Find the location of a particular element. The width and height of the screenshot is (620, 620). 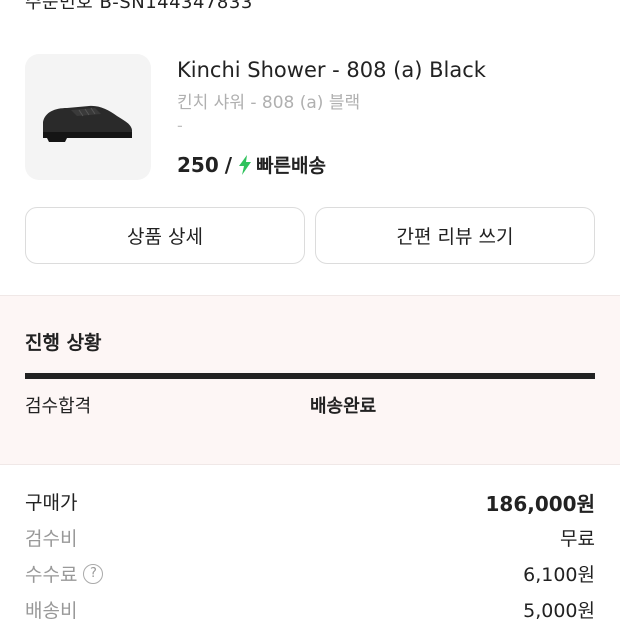

size-shipping-row: 250 / 빠른배송 is located at coordinates (251, 164).